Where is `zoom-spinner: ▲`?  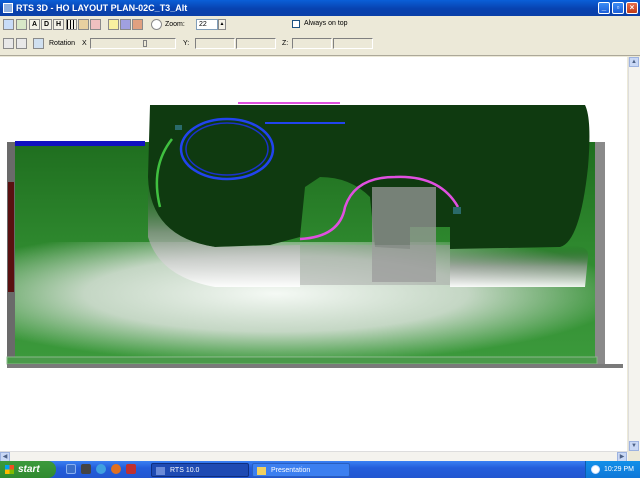 zoom-spinner: ▲ is located at coordinates (222, 24).